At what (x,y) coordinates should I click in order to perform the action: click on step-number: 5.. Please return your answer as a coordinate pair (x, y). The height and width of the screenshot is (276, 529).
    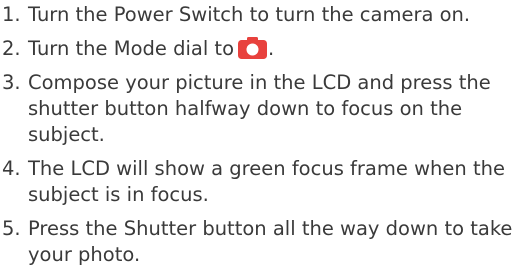
    Looking at the image, I should click on (11, 228).